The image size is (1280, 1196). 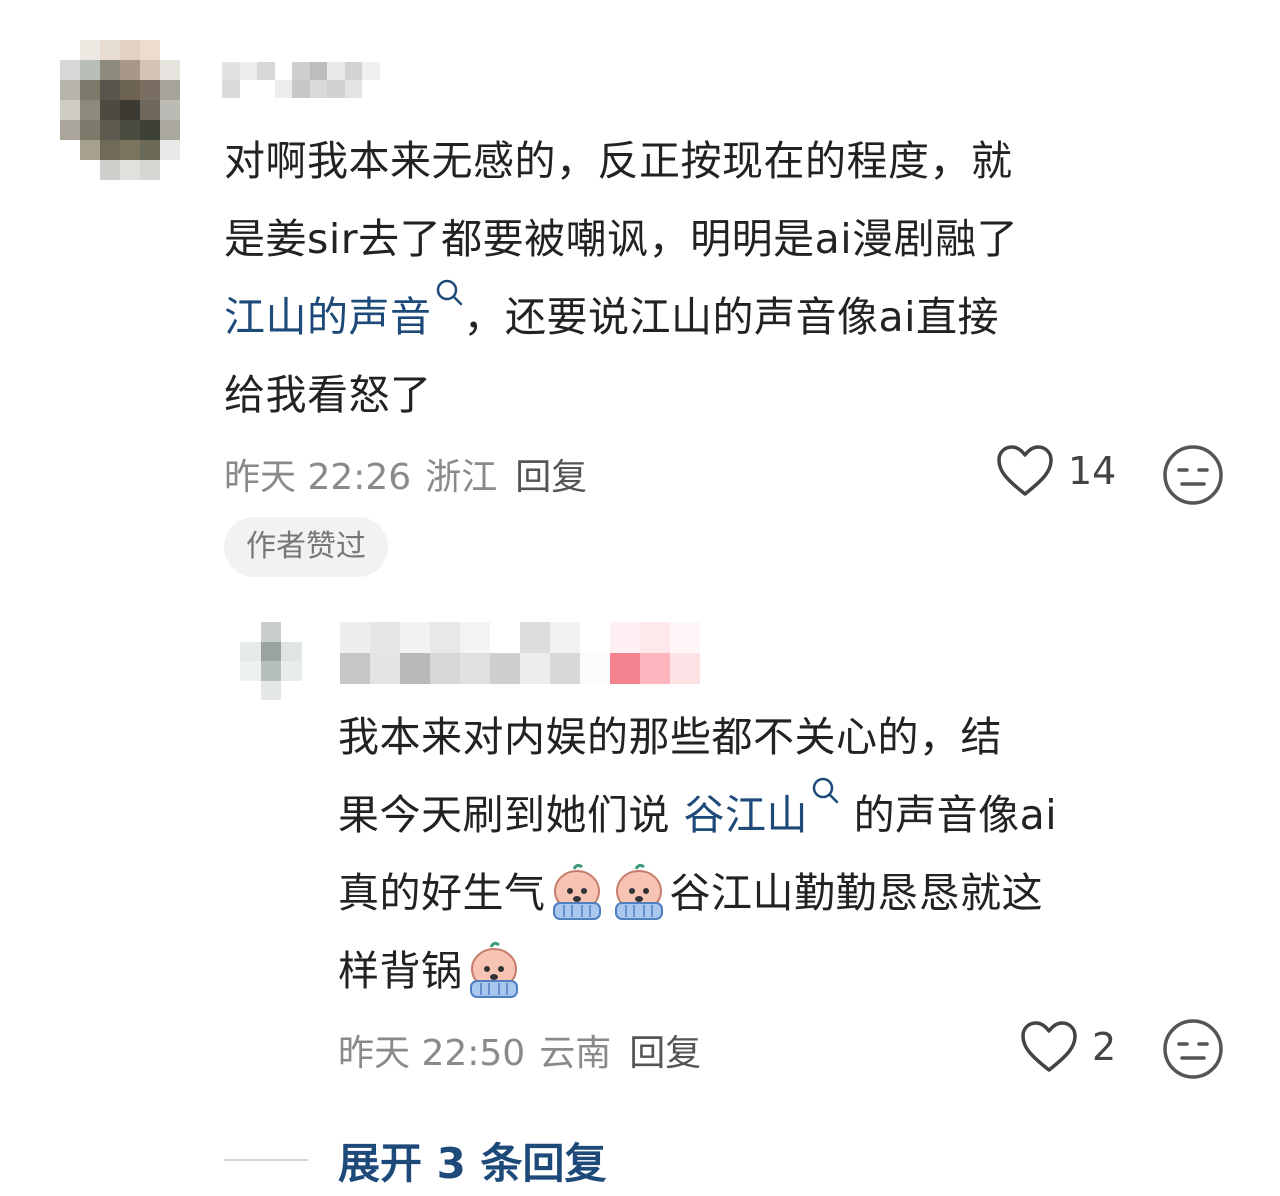 What do you see at coordinates (442, 893) in the screenshot?
I see `comment-segment: 真的好生气` at bounding box center [442, 893].